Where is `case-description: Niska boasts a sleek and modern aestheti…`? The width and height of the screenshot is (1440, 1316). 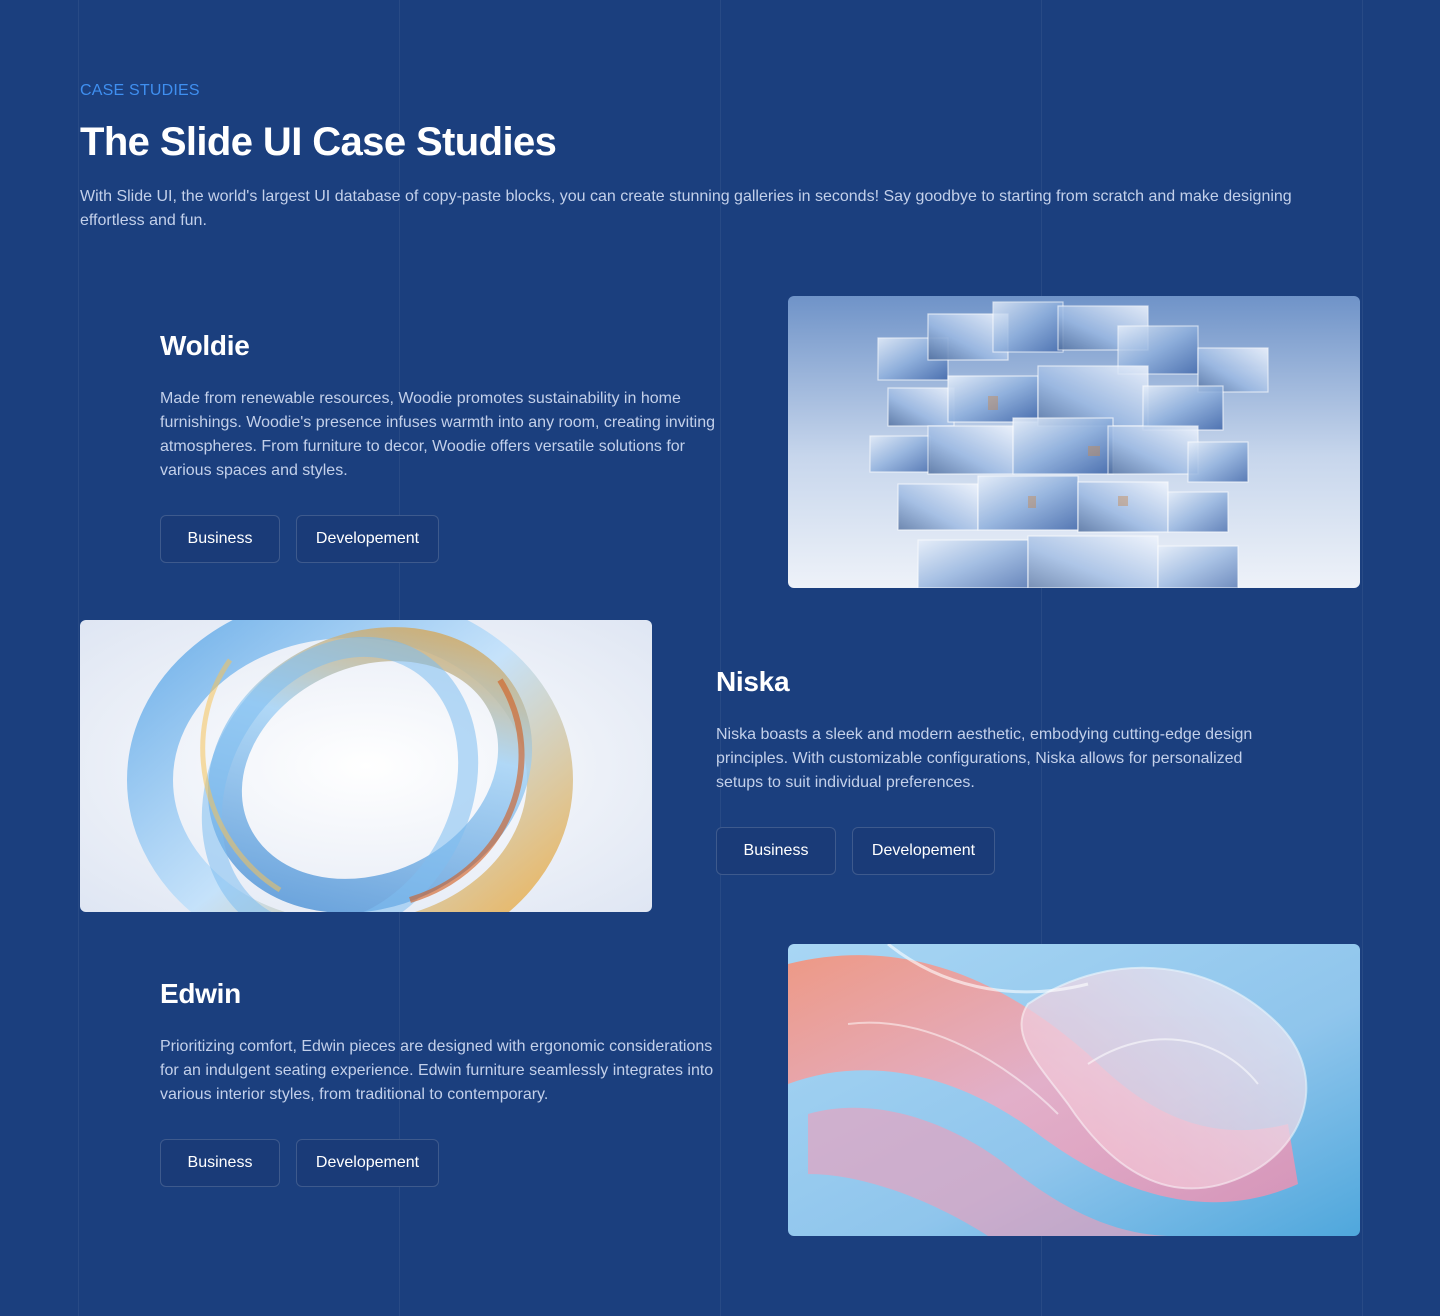 case-description: Niska boasts a sleek and modern aestheti… is located at coordinates (984, 758).